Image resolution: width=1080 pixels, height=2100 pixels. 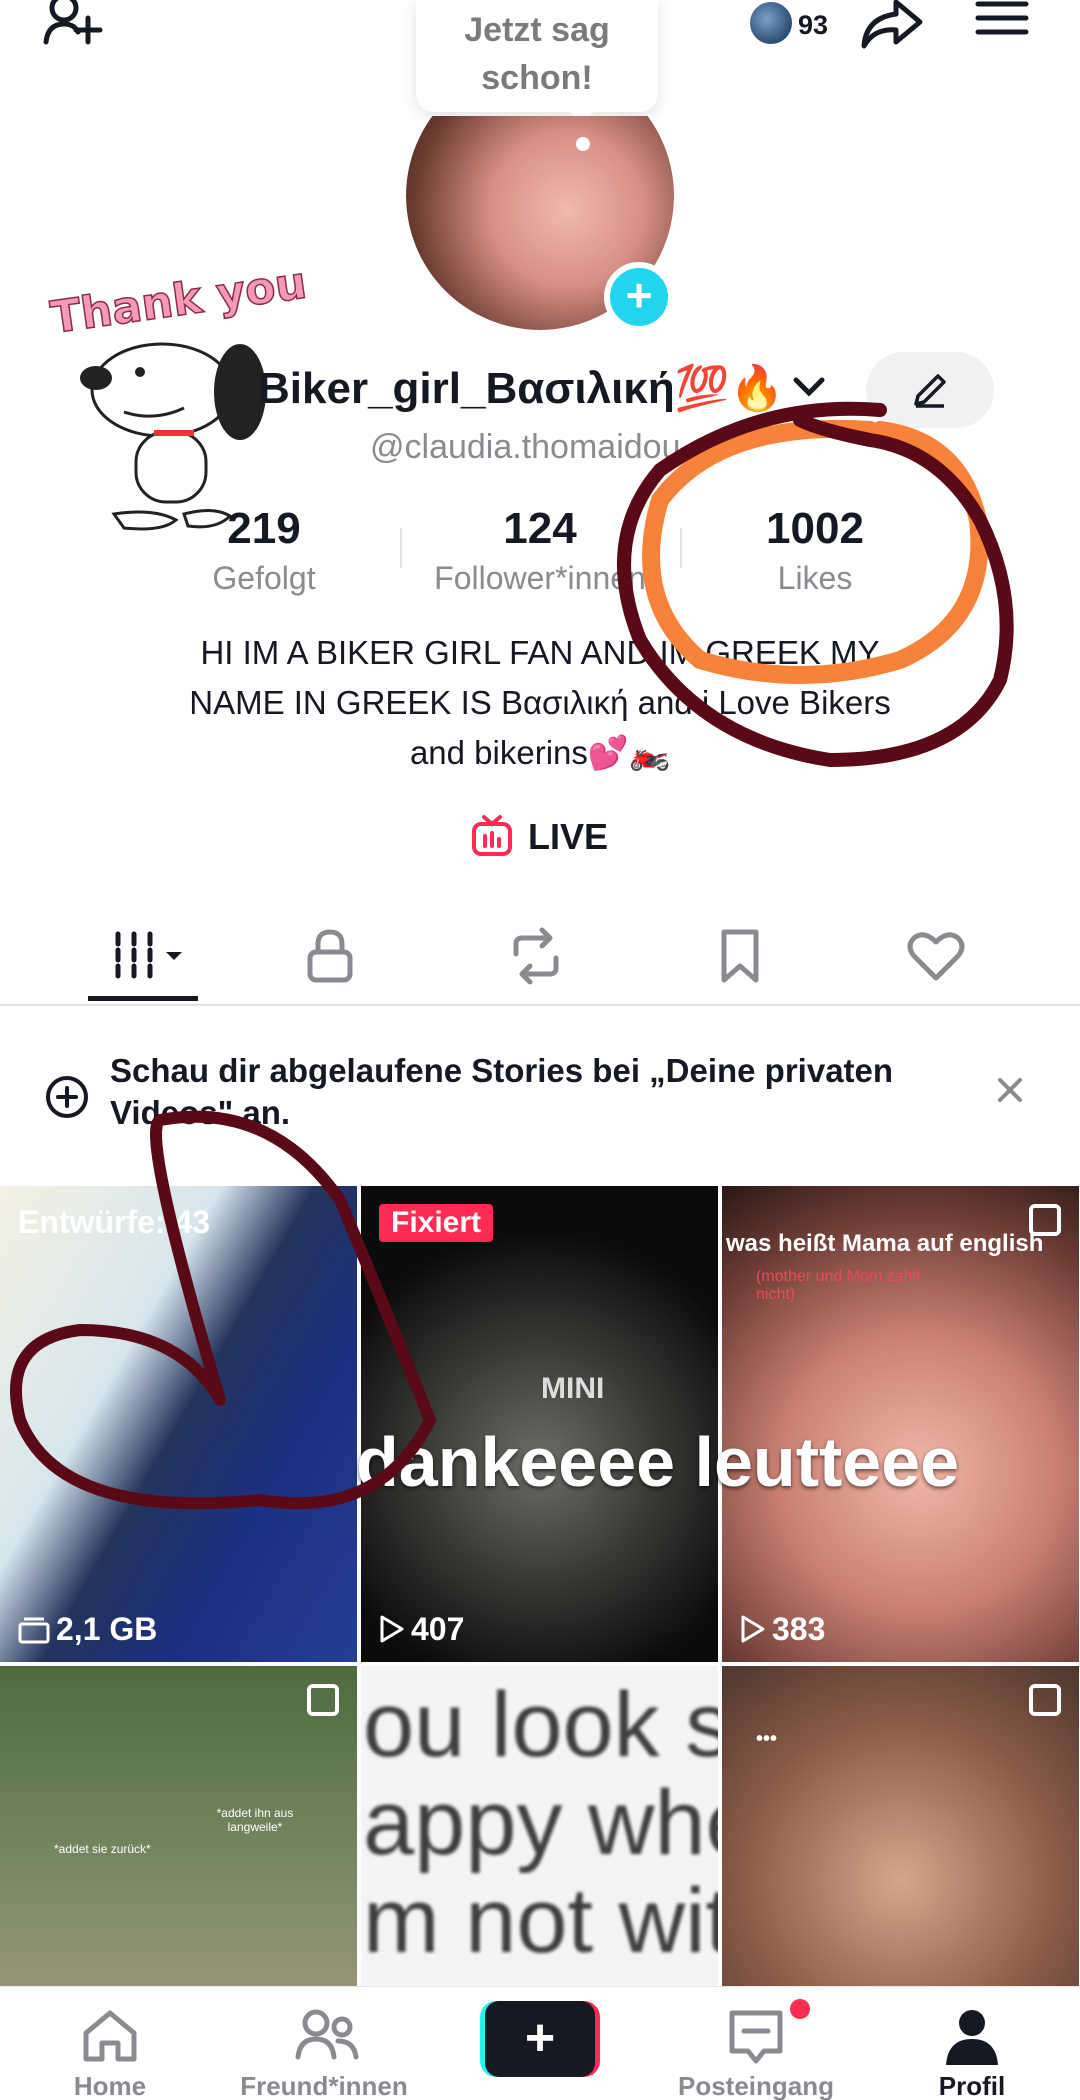 I want to click on drafts-size: 2,1 GB, so click(x=87, y=1629).